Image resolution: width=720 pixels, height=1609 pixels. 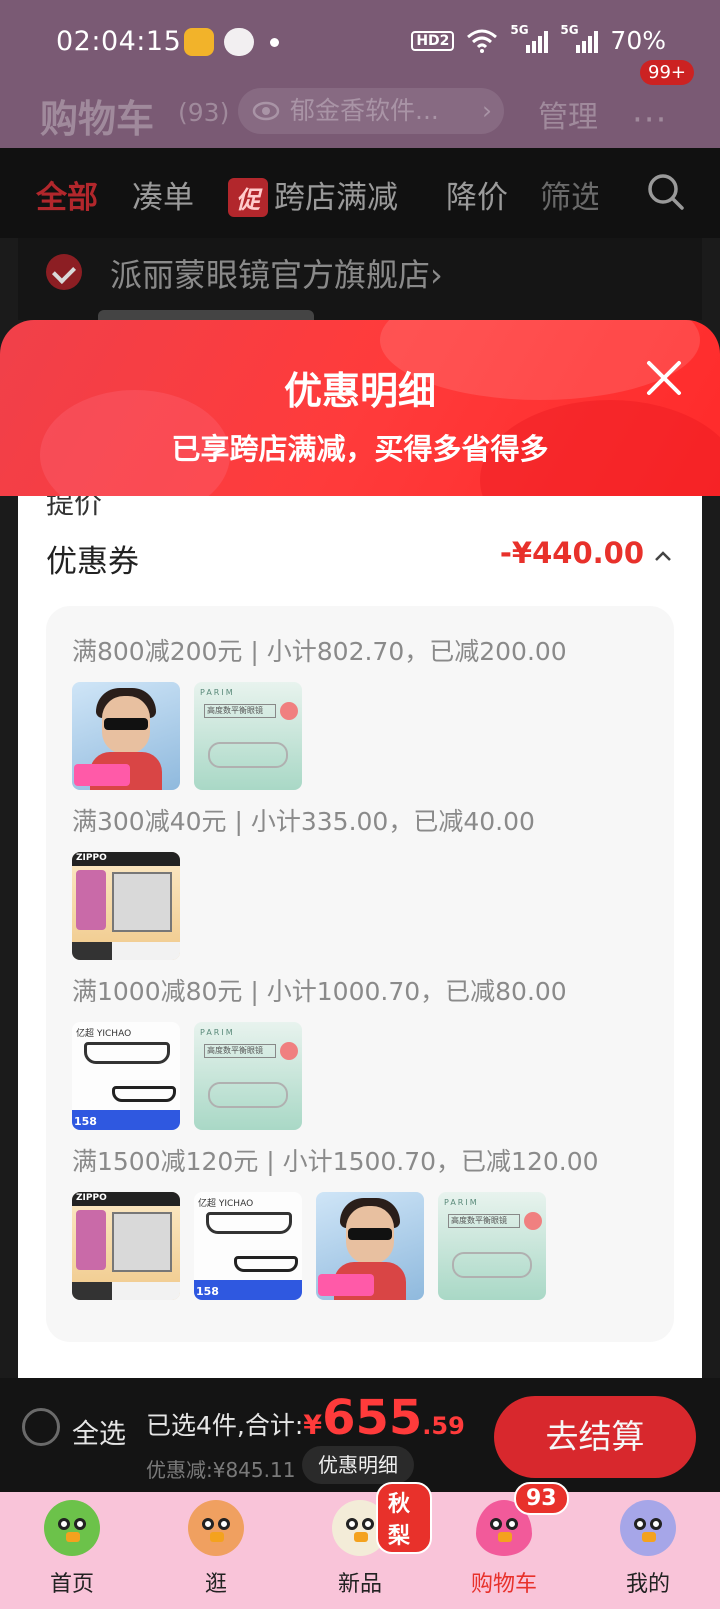 I want to click on status-time: 02:04:15, so click(x=119, y=41).